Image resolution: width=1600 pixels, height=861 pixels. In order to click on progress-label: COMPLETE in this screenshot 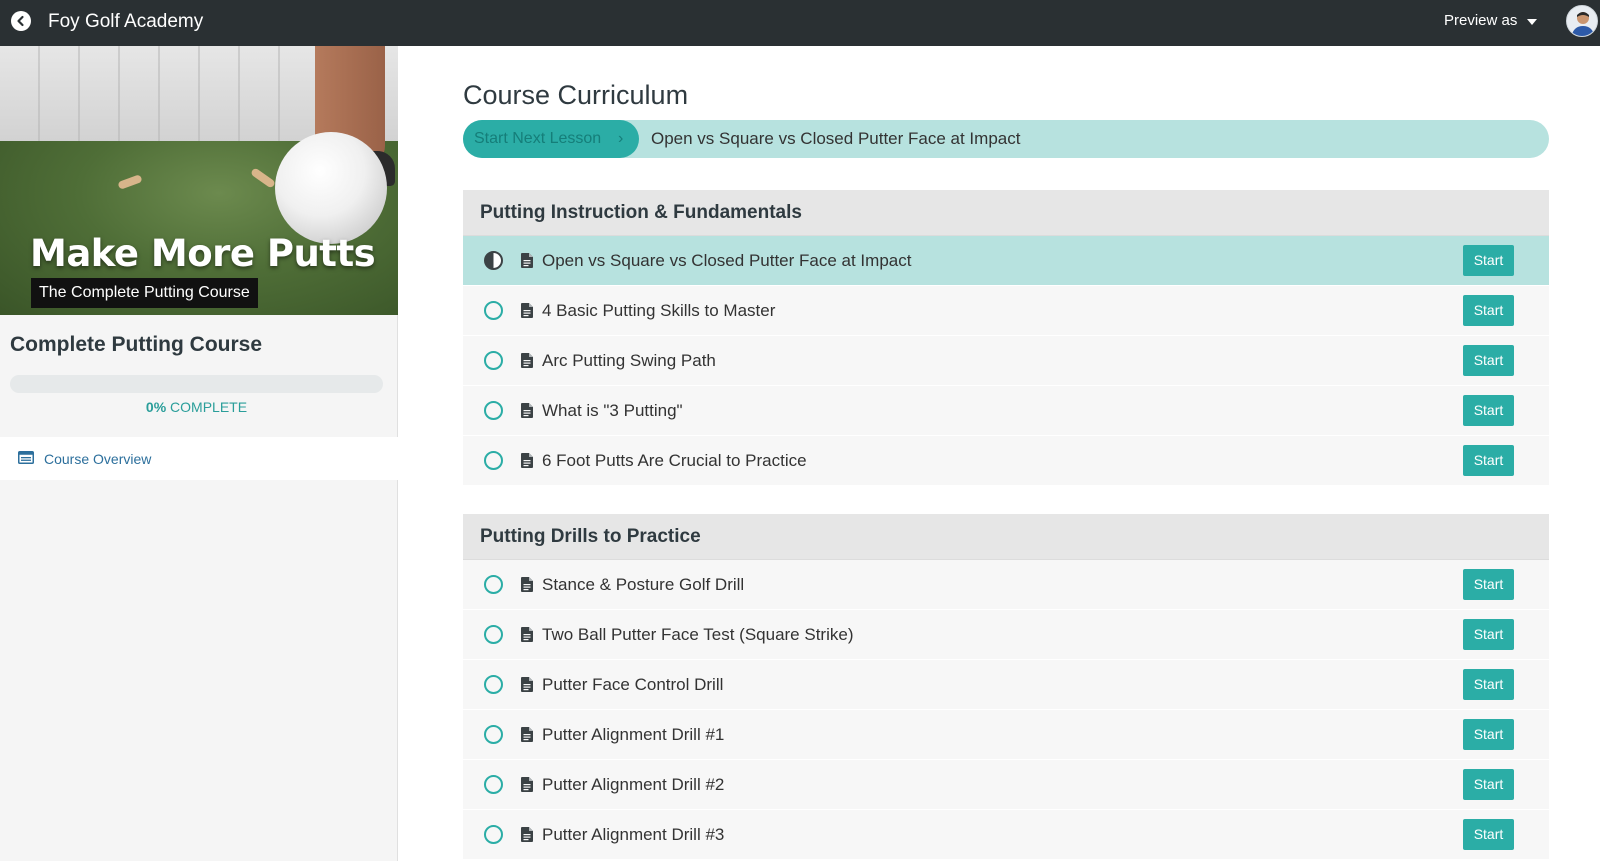, I will do `click(209, 407)`.